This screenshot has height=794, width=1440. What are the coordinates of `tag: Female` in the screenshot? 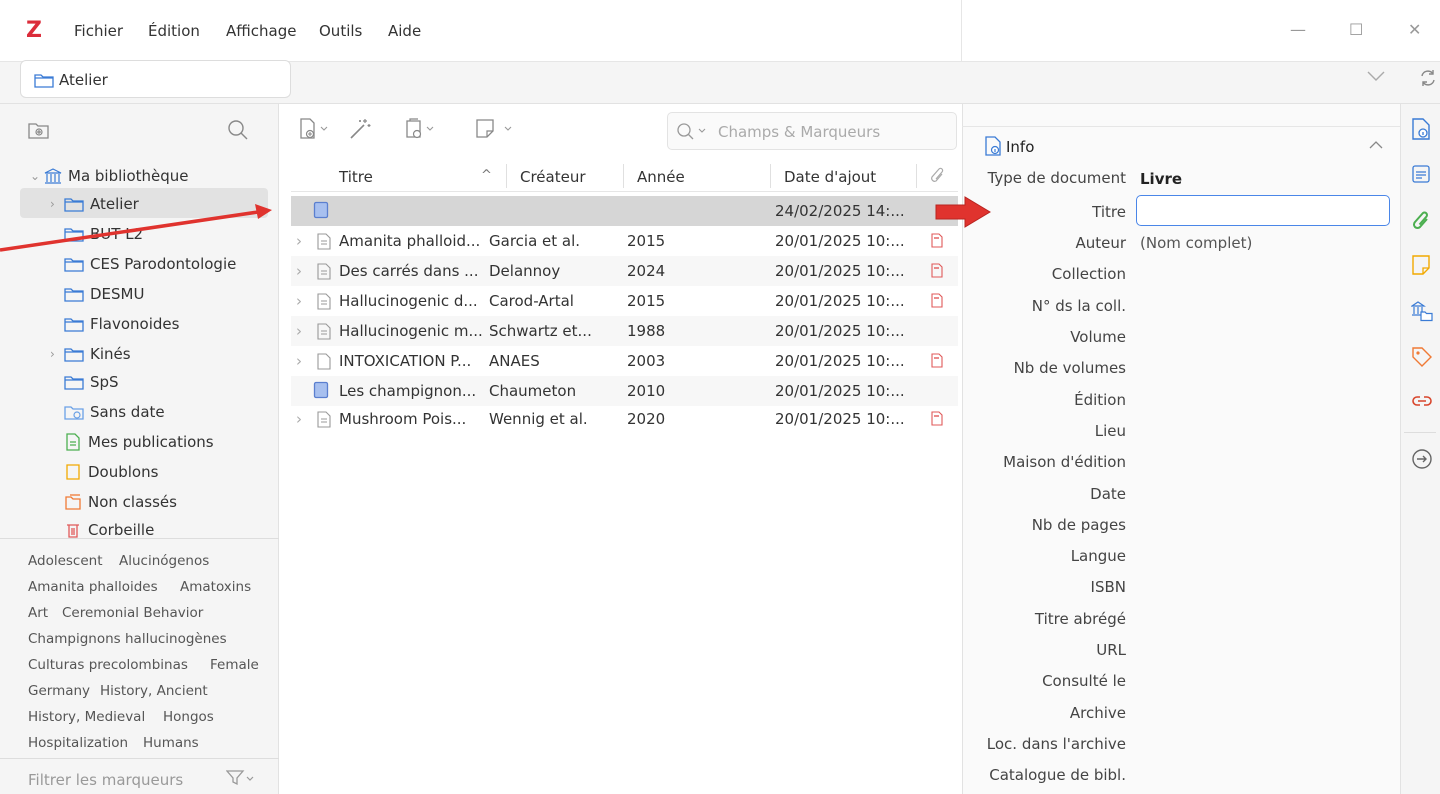 It's located at (234, 665).